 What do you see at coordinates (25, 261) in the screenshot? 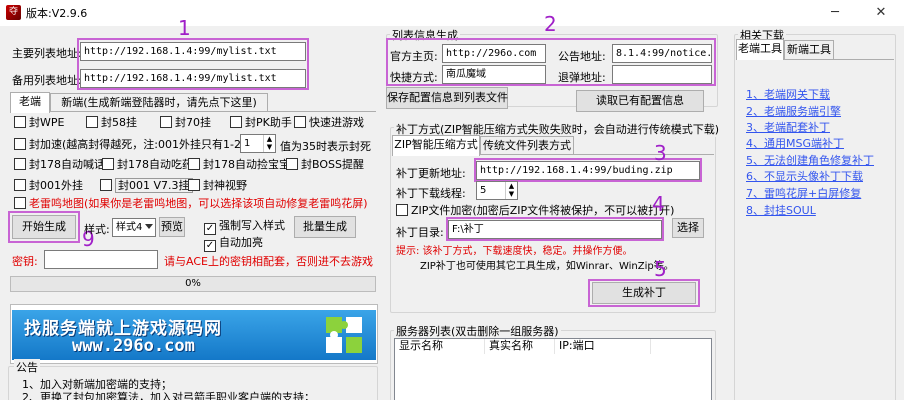
I see `key-label: 密钥:` at bounding box center [25, 261].